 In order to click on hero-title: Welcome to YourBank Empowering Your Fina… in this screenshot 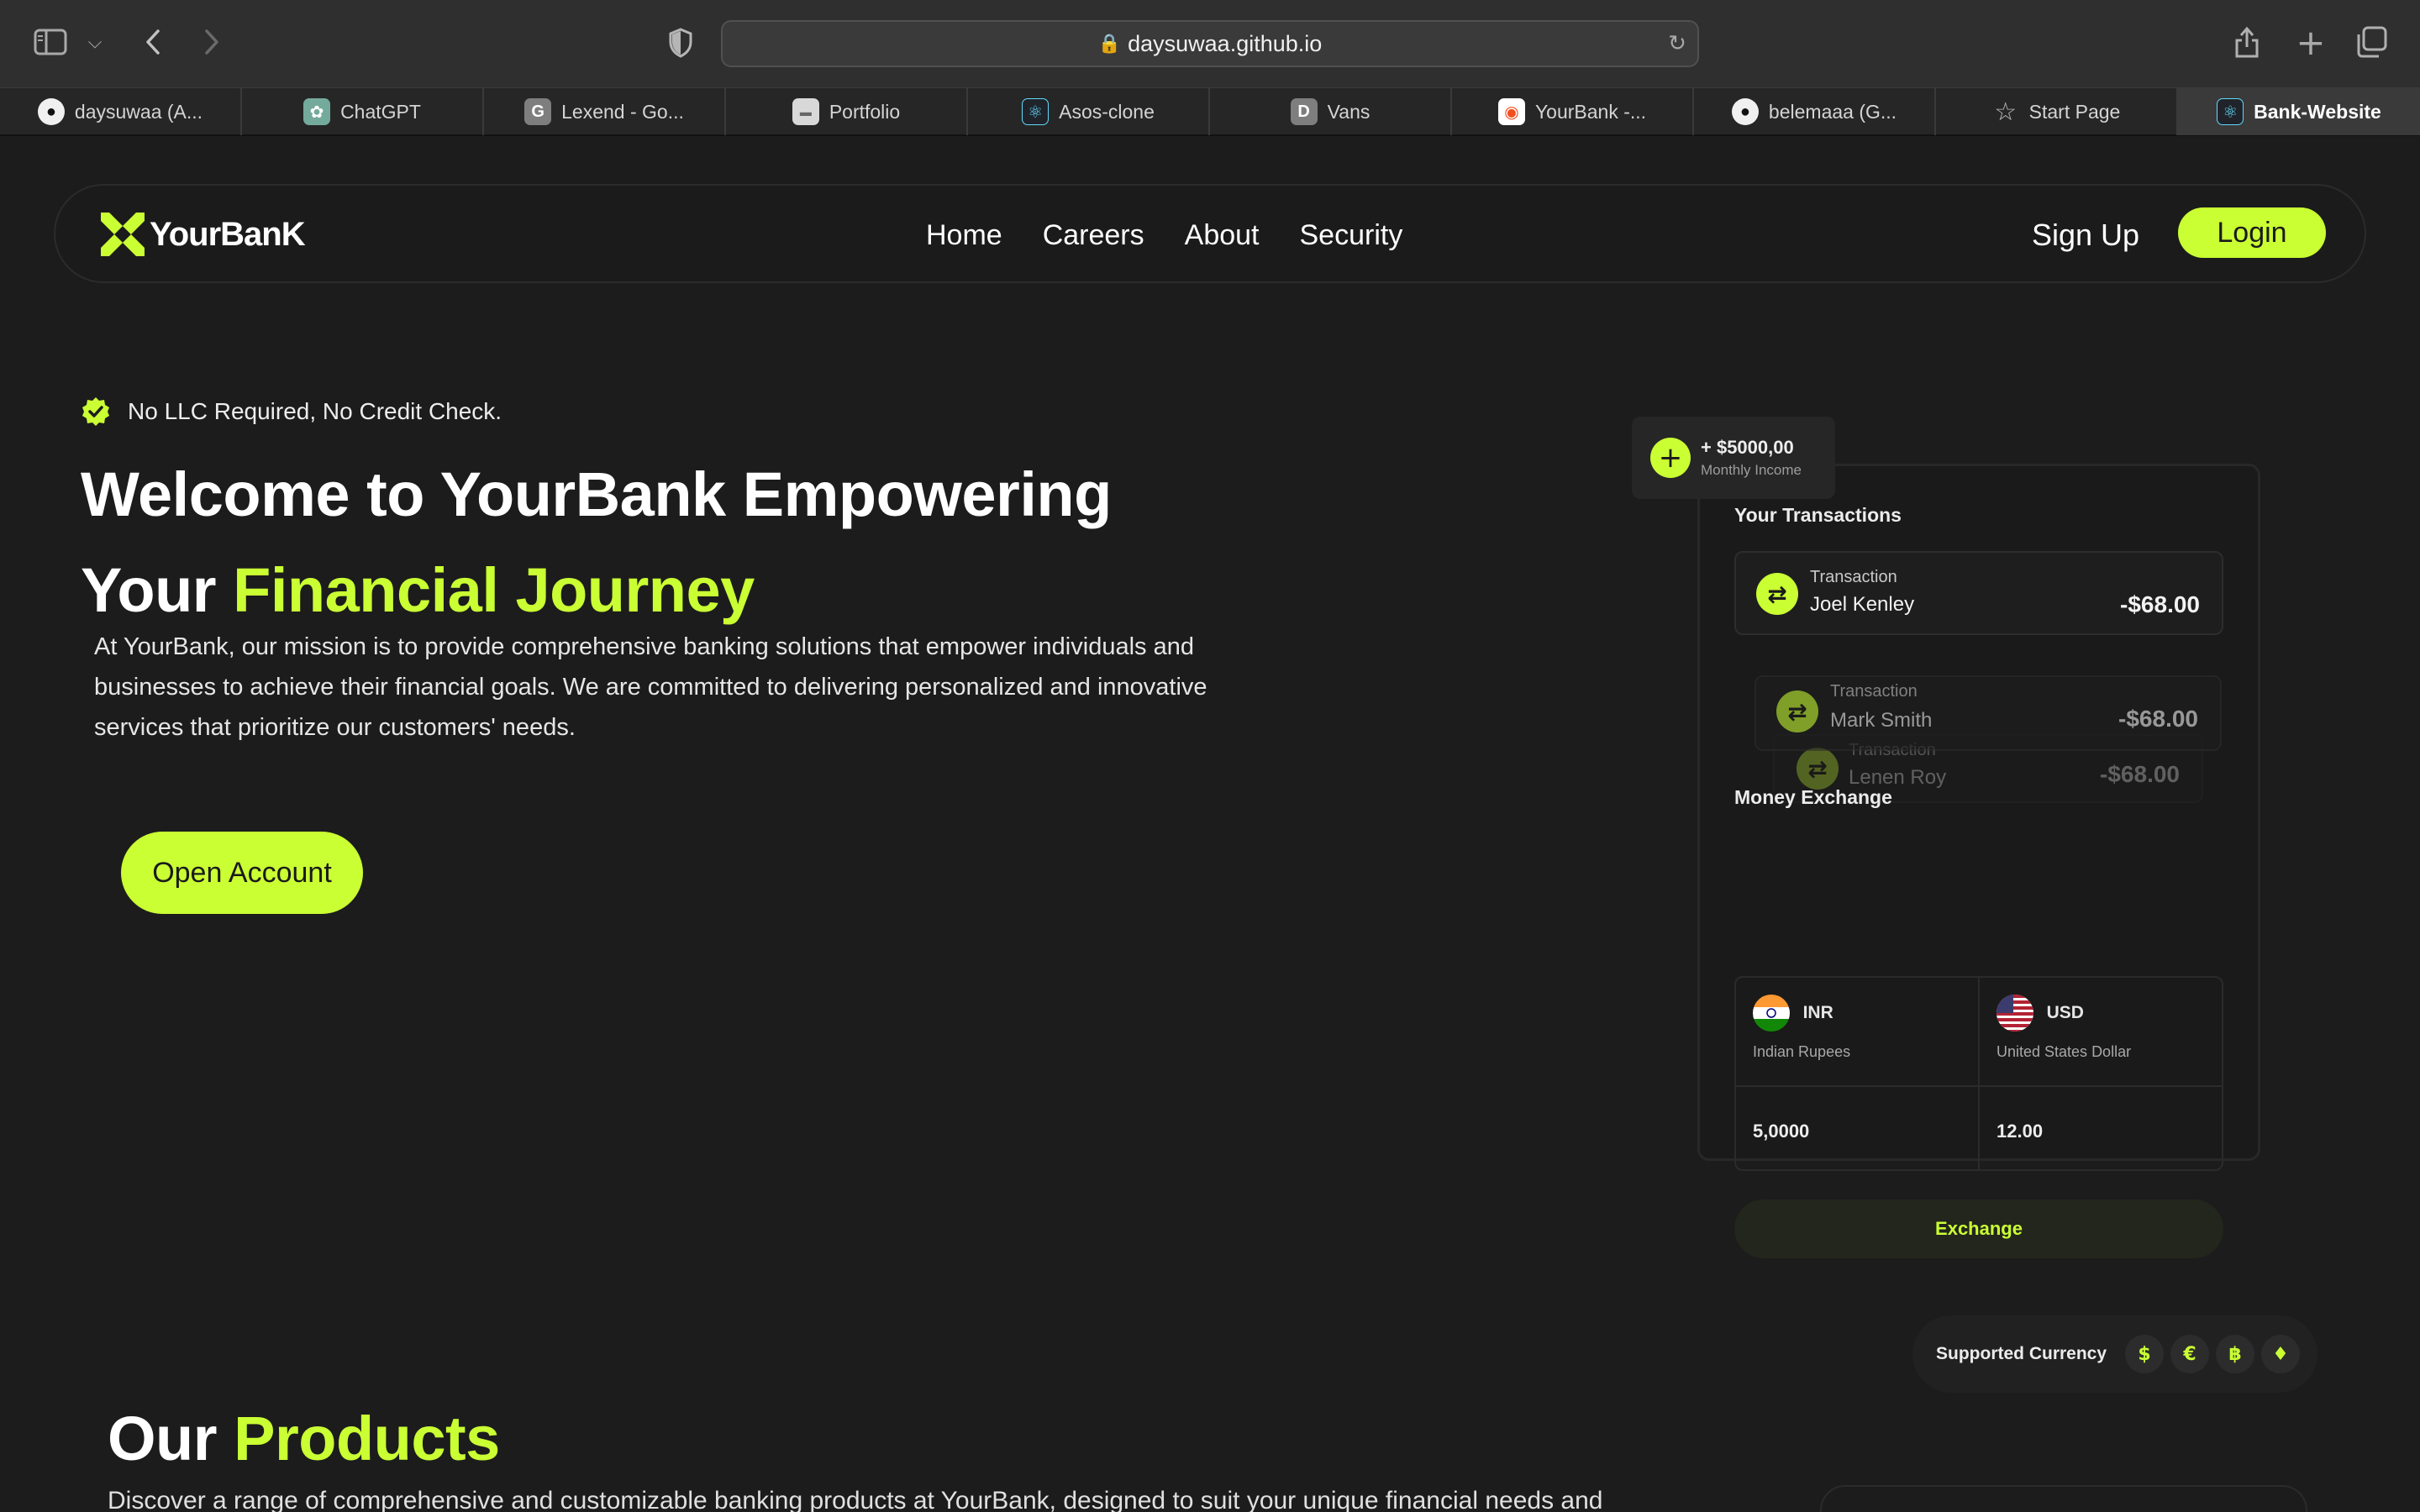, I will do `click(711, 542)`.